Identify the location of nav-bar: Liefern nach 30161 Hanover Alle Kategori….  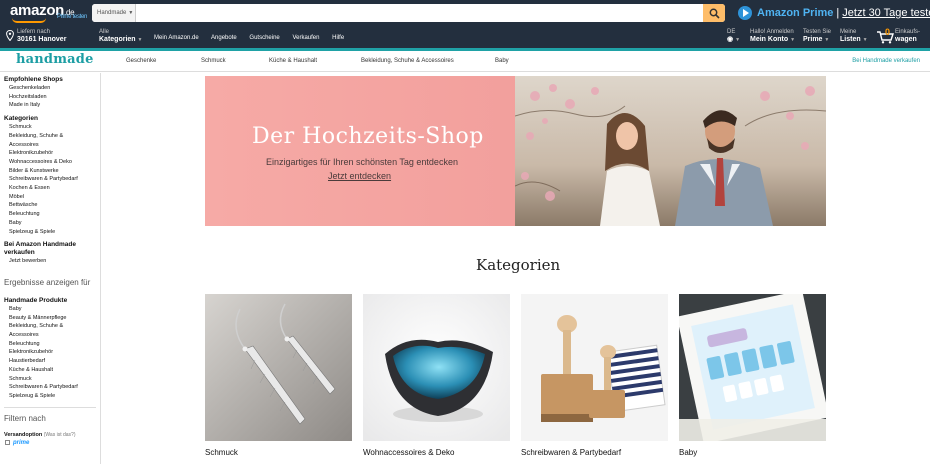
(465, 37).